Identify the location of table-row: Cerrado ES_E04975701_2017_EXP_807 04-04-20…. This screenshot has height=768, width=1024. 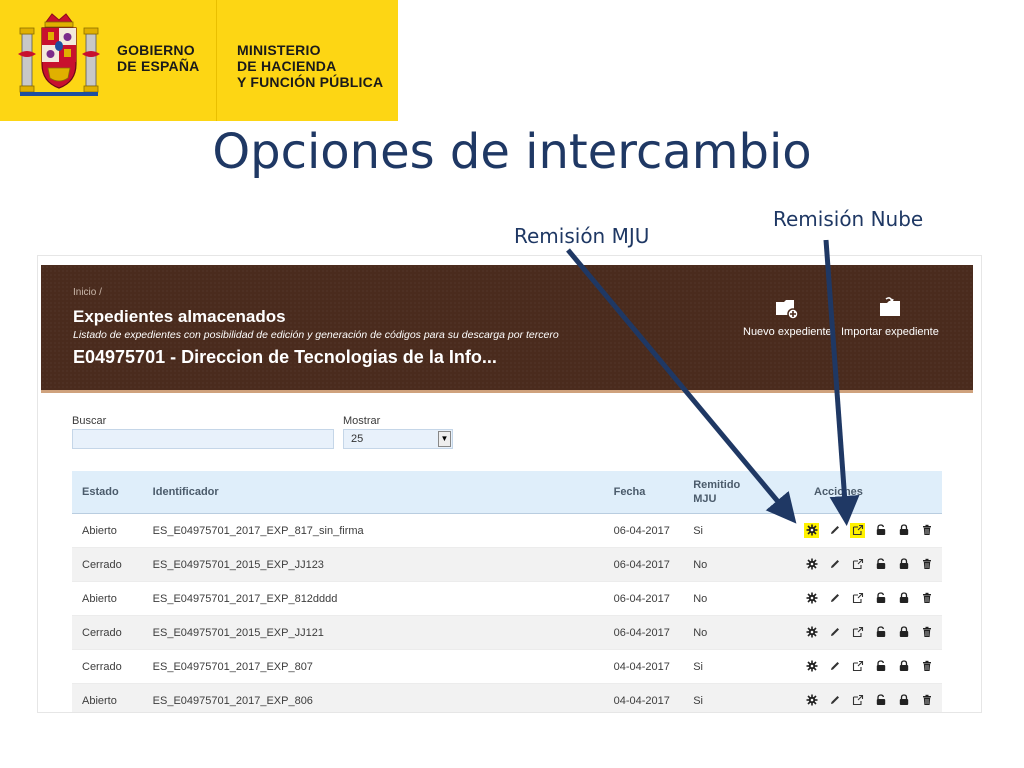
(507, 666).